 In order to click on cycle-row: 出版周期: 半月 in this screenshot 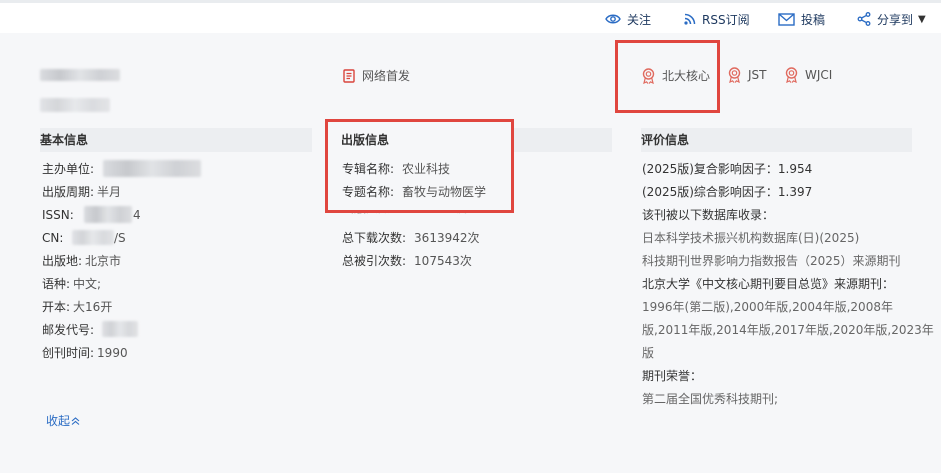, I will do `click(82, 192)`.